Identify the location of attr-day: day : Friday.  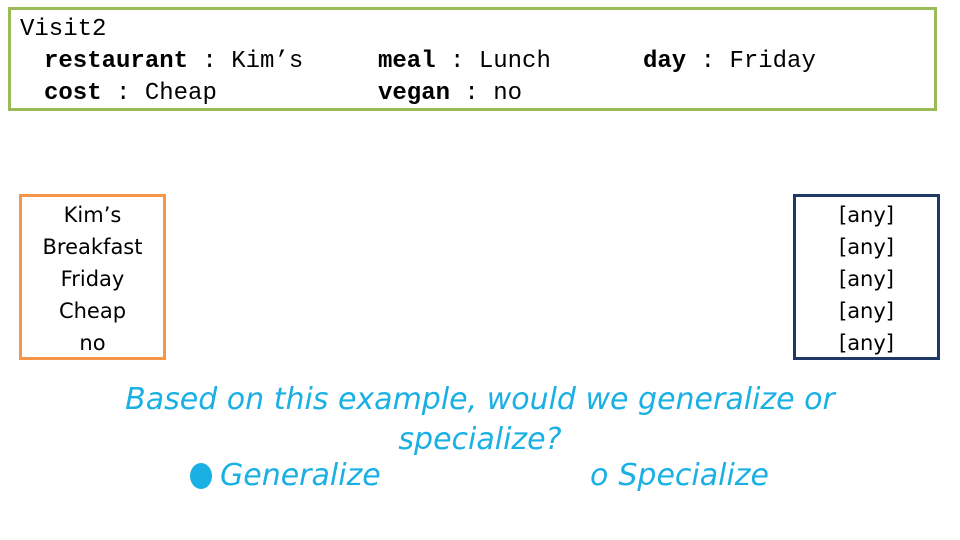
(729, 62).